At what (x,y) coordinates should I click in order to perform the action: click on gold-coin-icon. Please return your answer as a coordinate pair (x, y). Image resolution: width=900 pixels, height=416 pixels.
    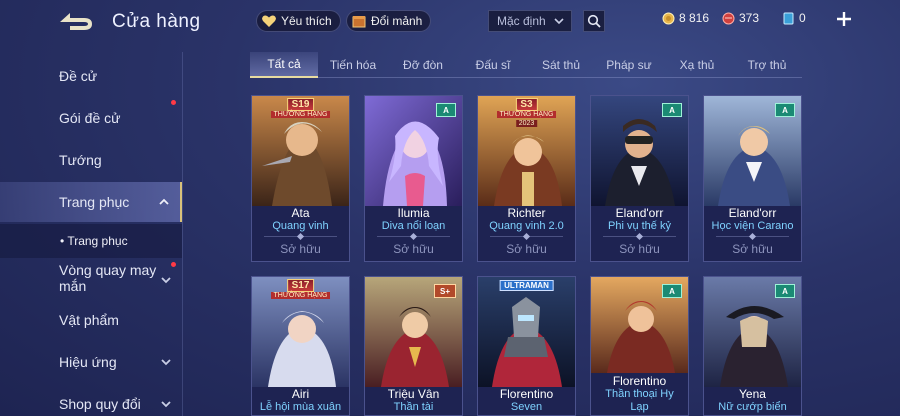
    Looking at the image, I should click on (668, 18).